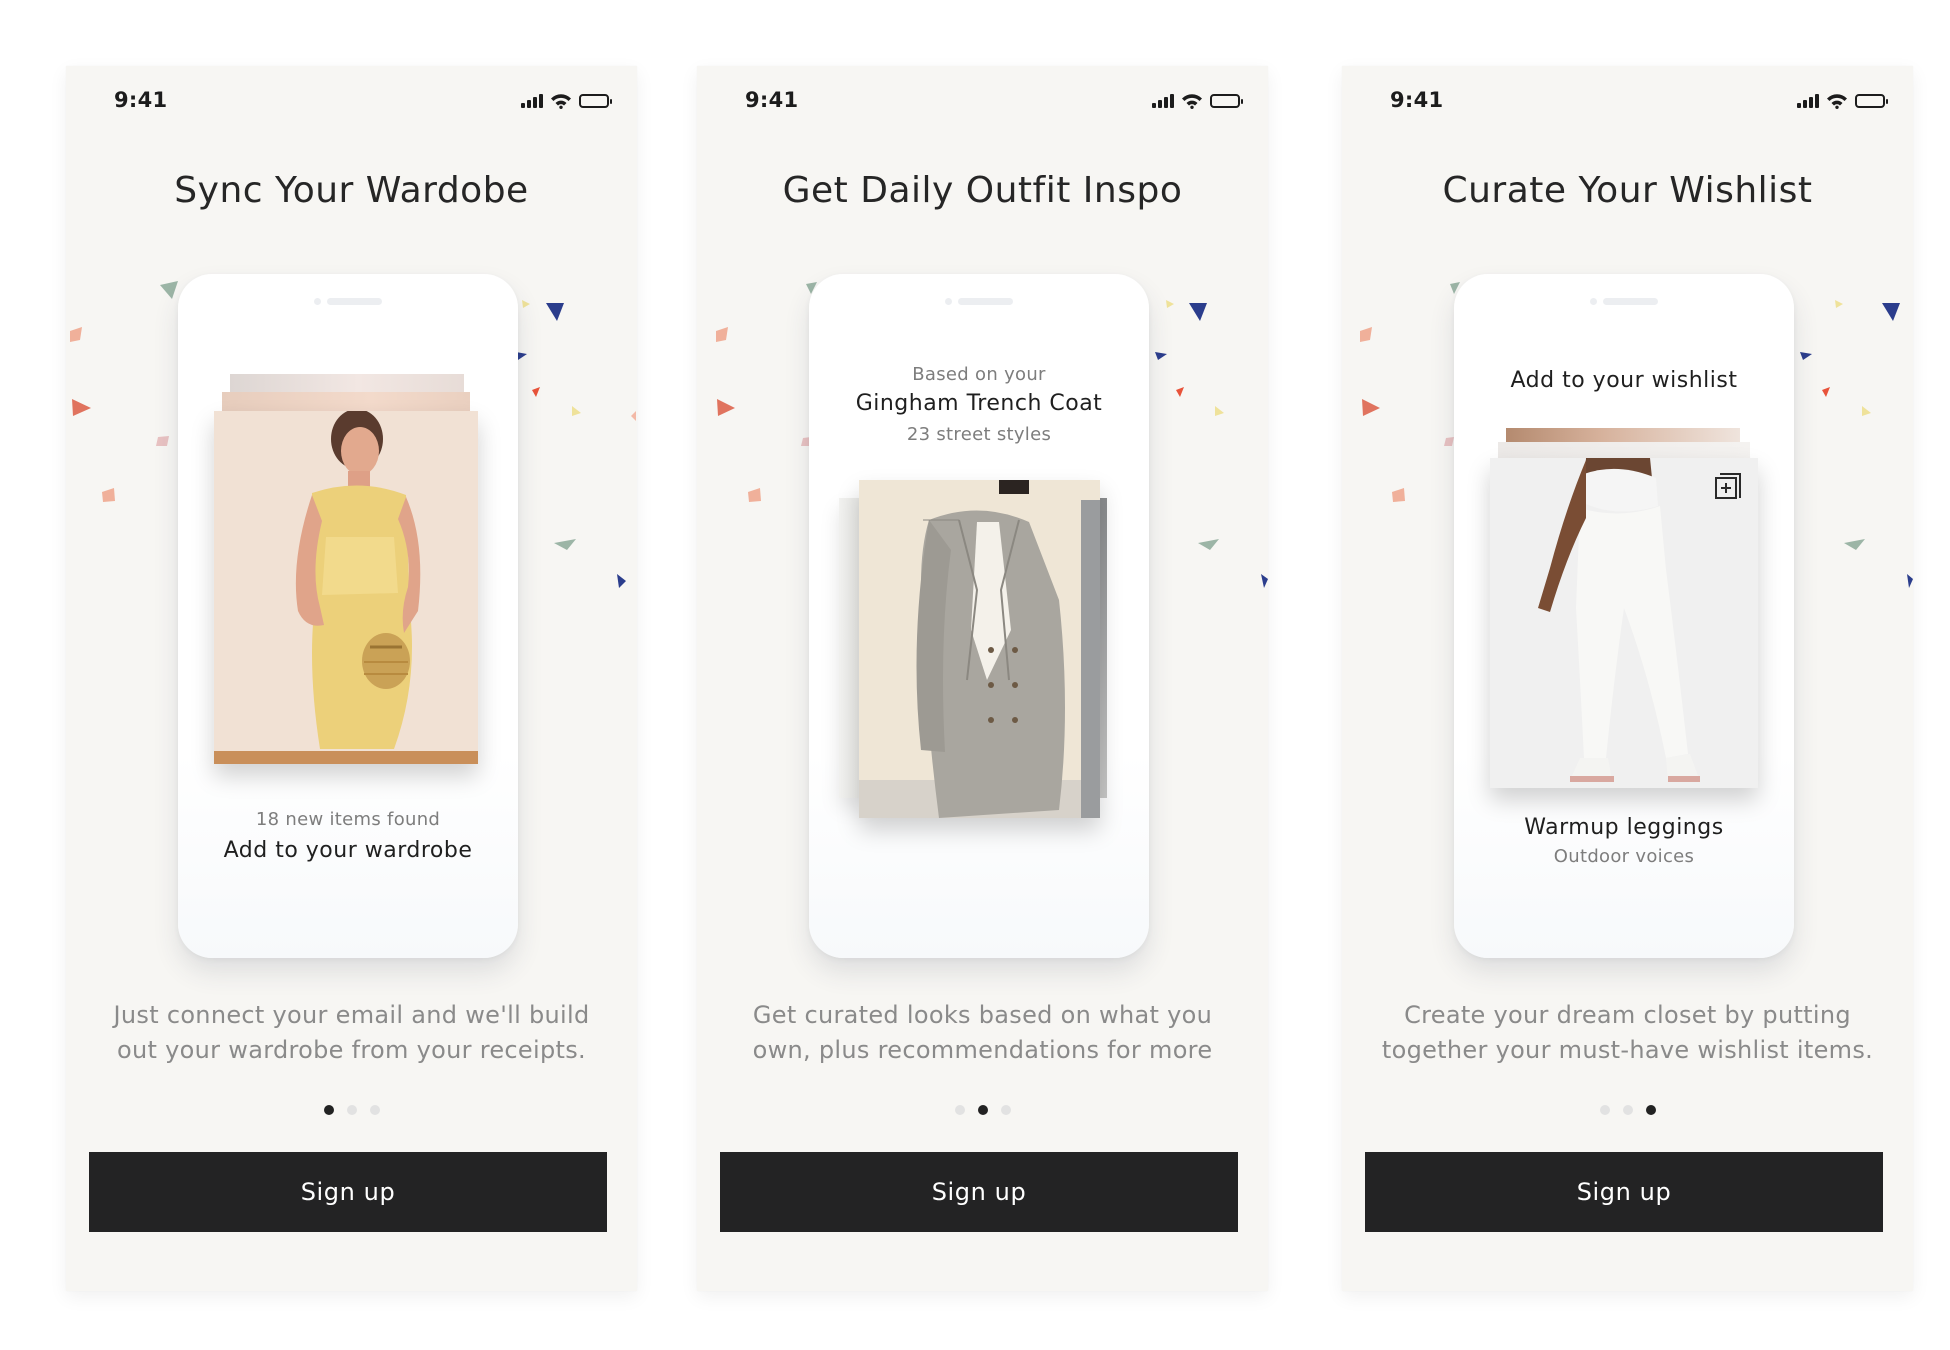 The image size is (1950, 1350). What do you see at coordinates (979, 374) in the screenshot?
I see `based-on-text: Based on your` at bounding box center [979, 374].